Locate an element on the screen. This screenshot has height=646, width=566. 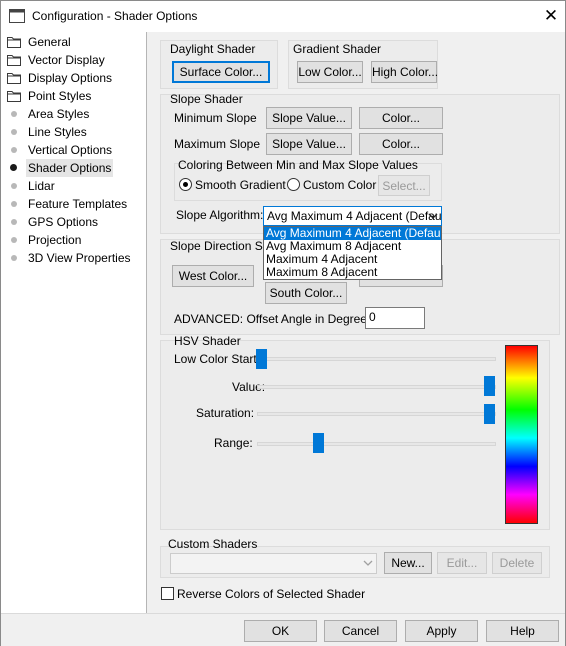
maximum-slope-label: Maximum Slope is located at coordinates (217, 144).